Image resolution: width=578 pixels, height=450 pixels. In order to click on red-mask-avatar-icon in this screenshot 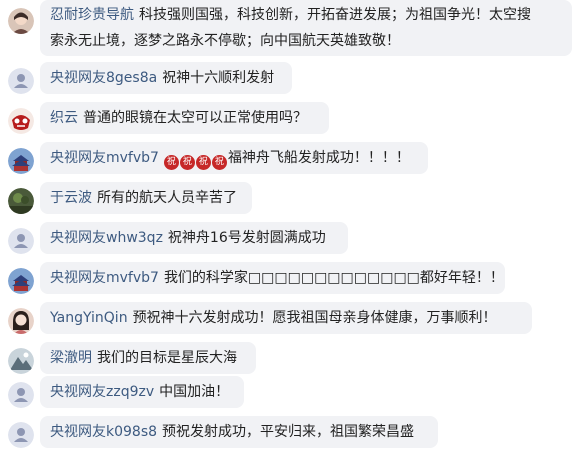, I will do `click(21, 121)`.